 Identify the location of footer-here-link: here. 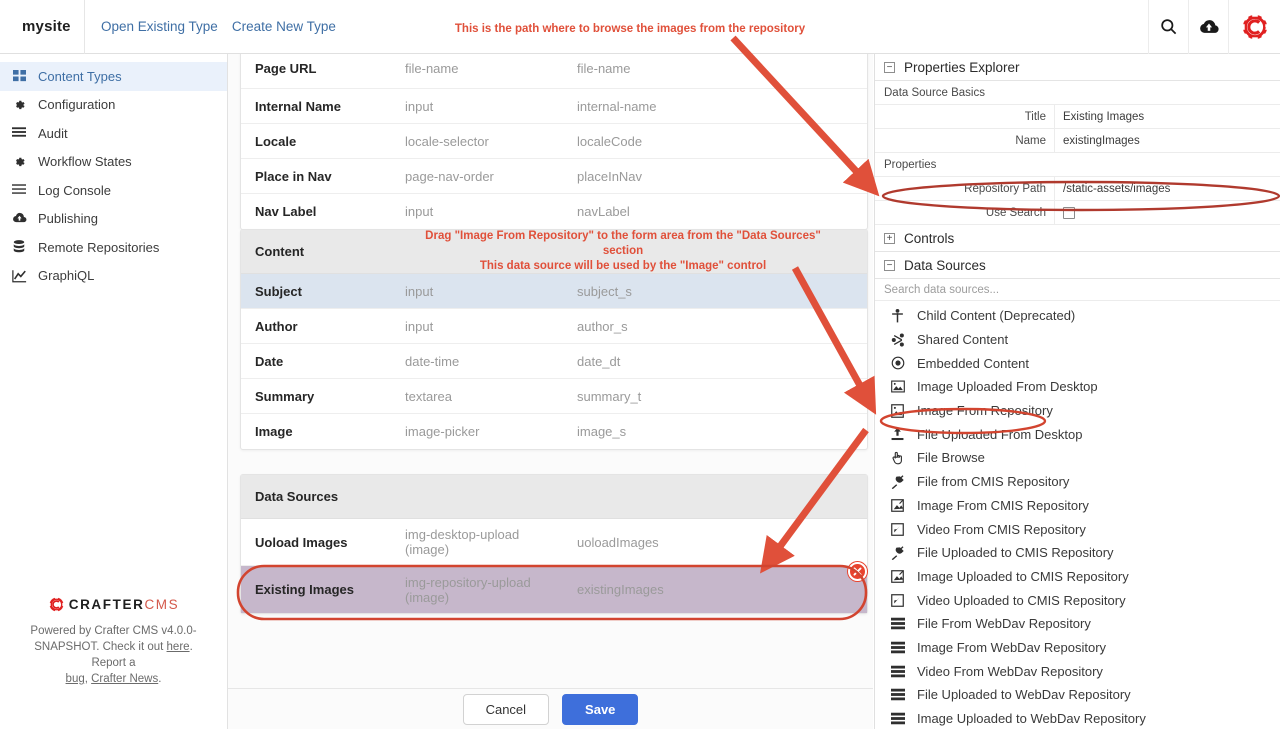
(178, 647).